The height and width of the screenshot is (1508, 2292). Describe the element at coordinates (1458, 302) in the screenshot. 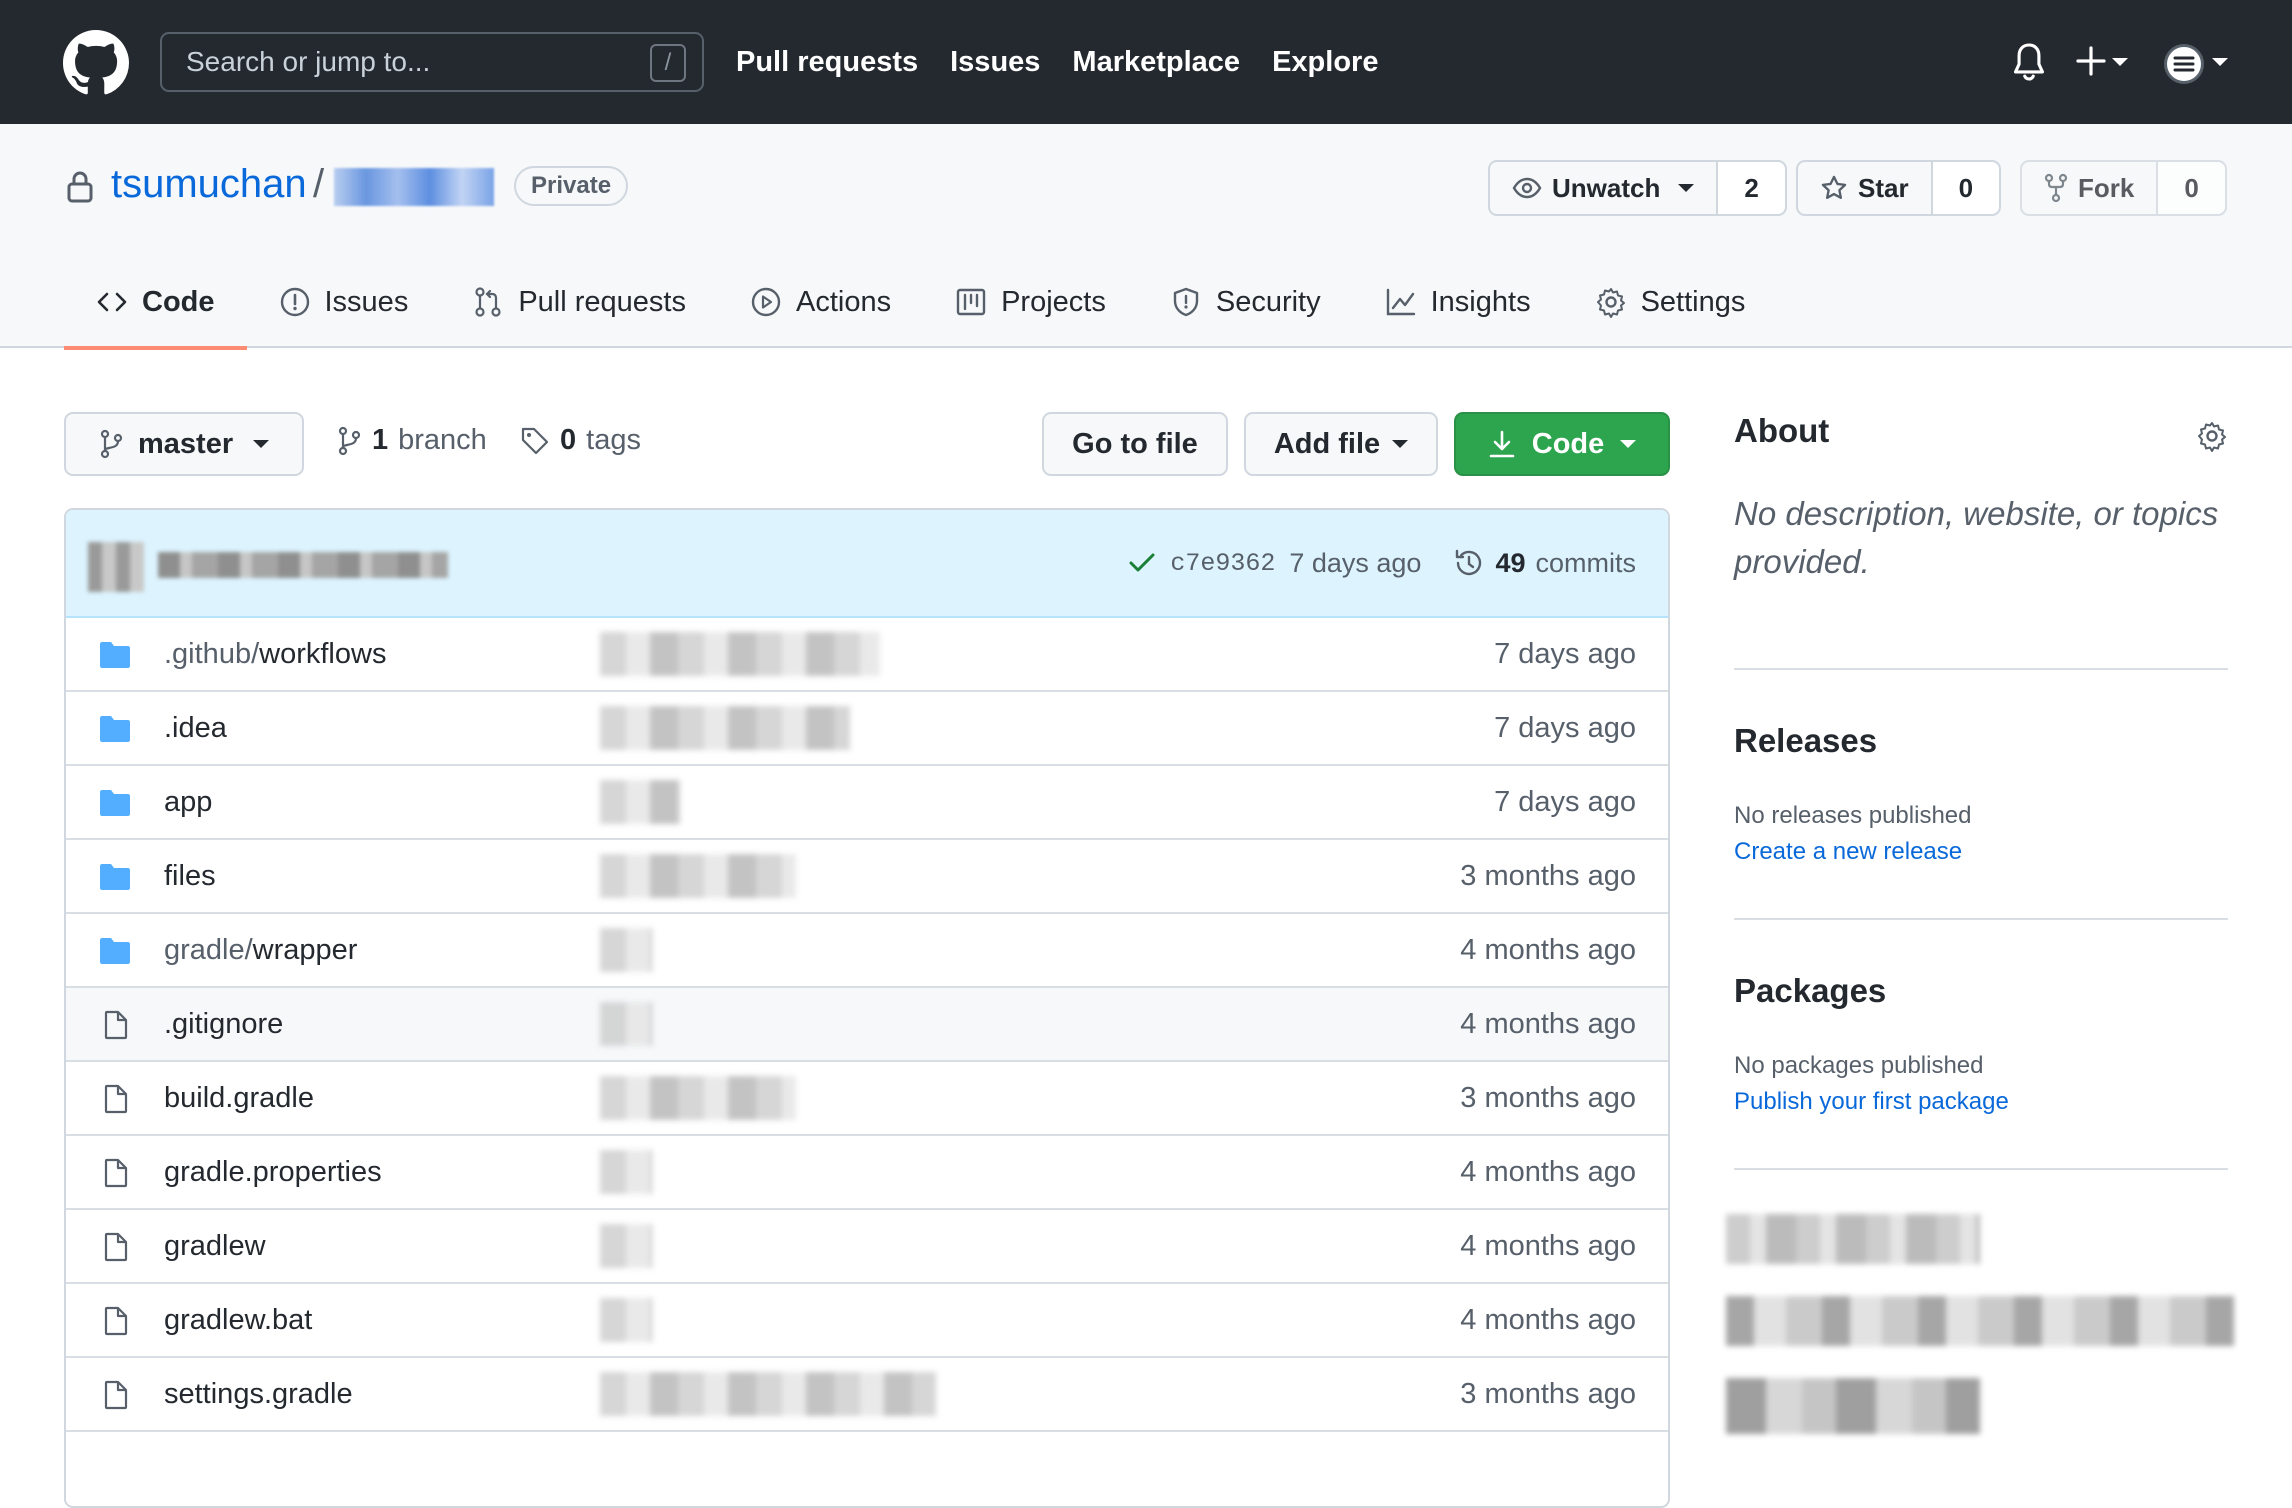

I see `tab-insights: Insights` at that location.